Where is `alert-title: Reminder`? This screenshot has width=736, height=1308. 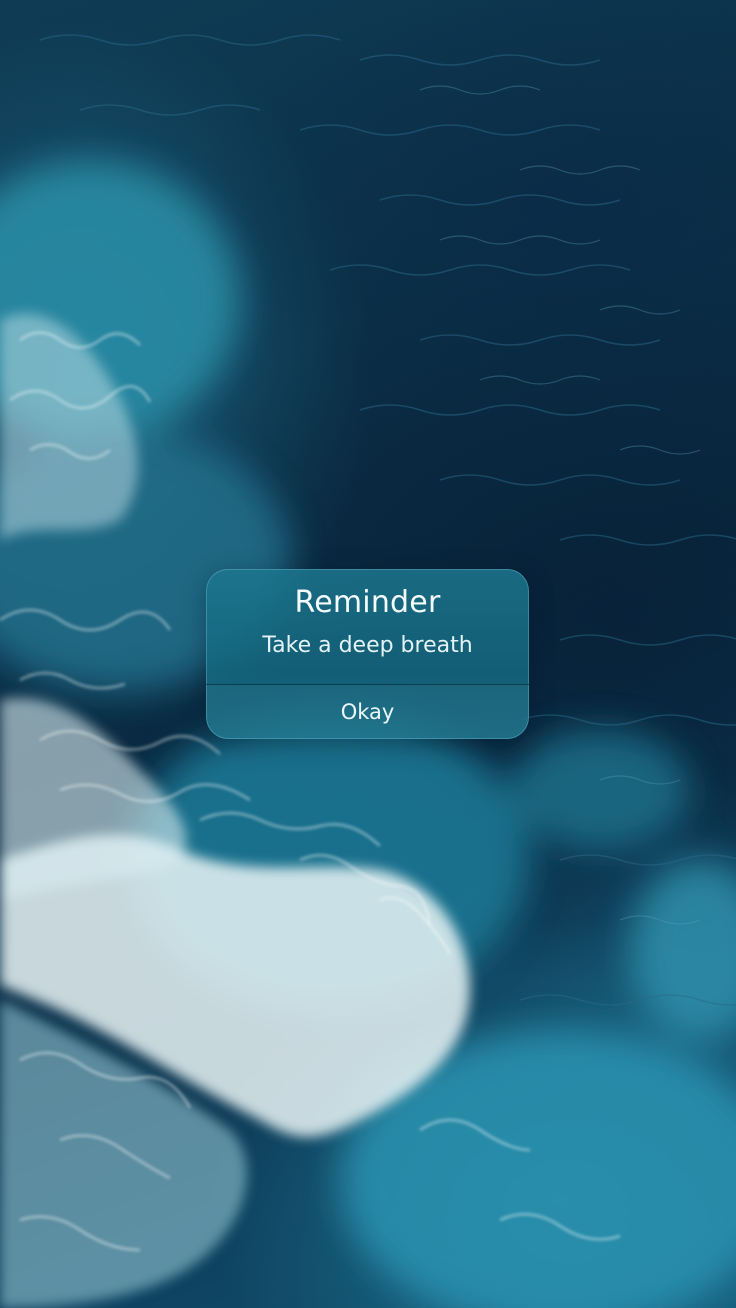
alert-title: Reminder is located at coordinates (367, 602).